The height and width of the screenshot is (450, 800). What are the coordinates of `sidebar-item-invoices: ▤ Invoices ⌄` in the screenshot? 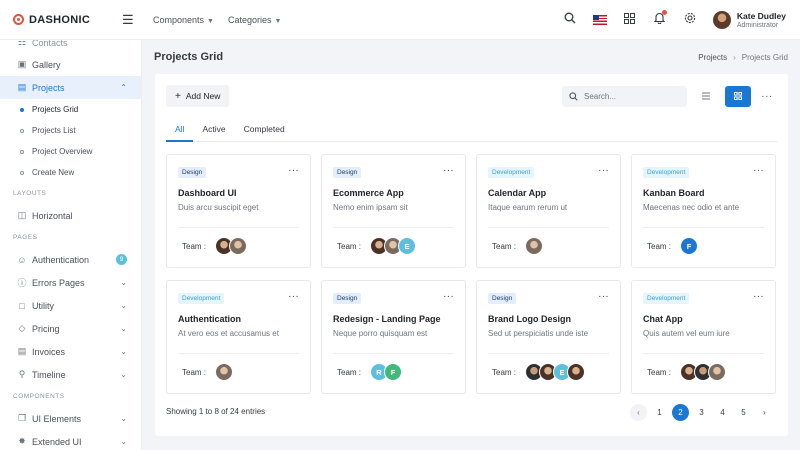 It's located at (70, 351).